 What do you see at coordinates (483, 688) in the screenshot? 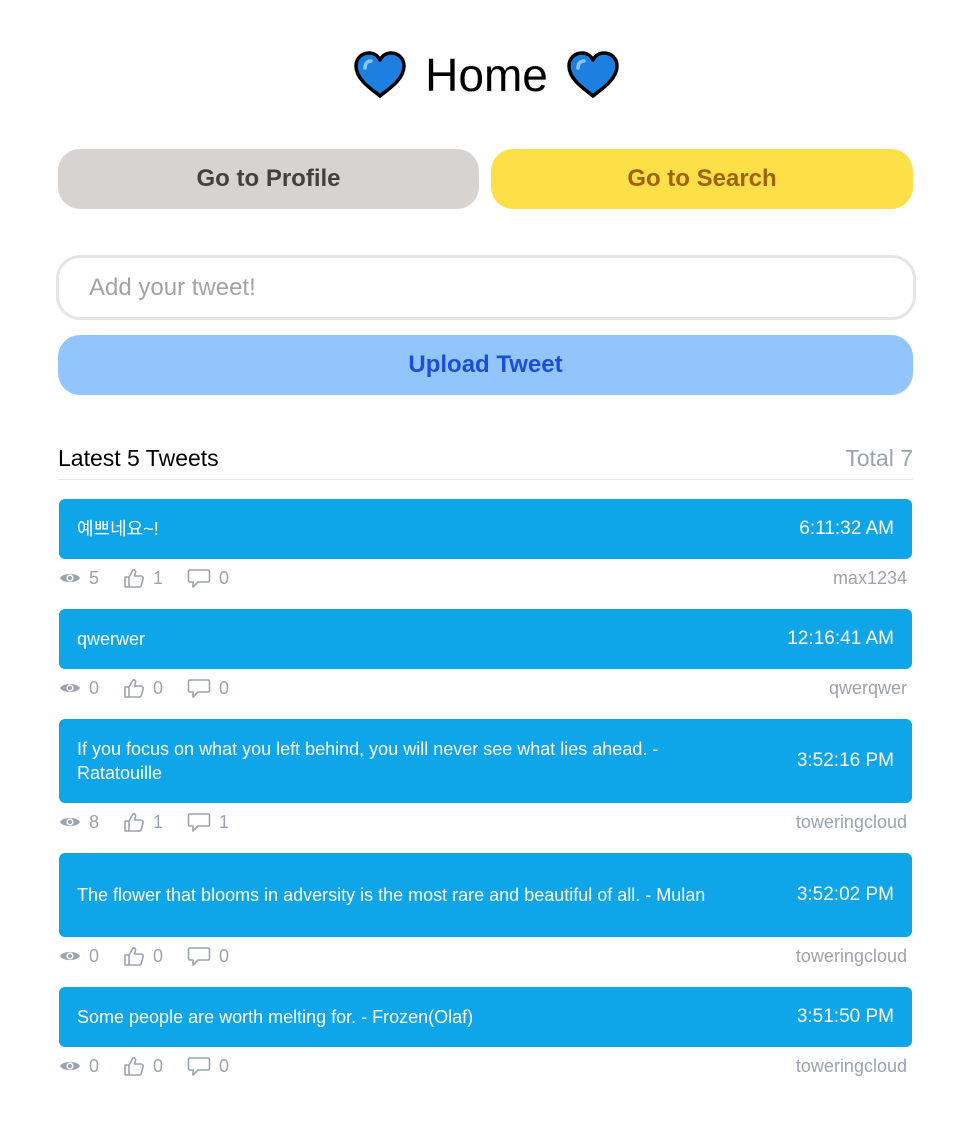
I see `tweet-meta: 0 0 0 qwerqwer` at bounding box center [483, 688].